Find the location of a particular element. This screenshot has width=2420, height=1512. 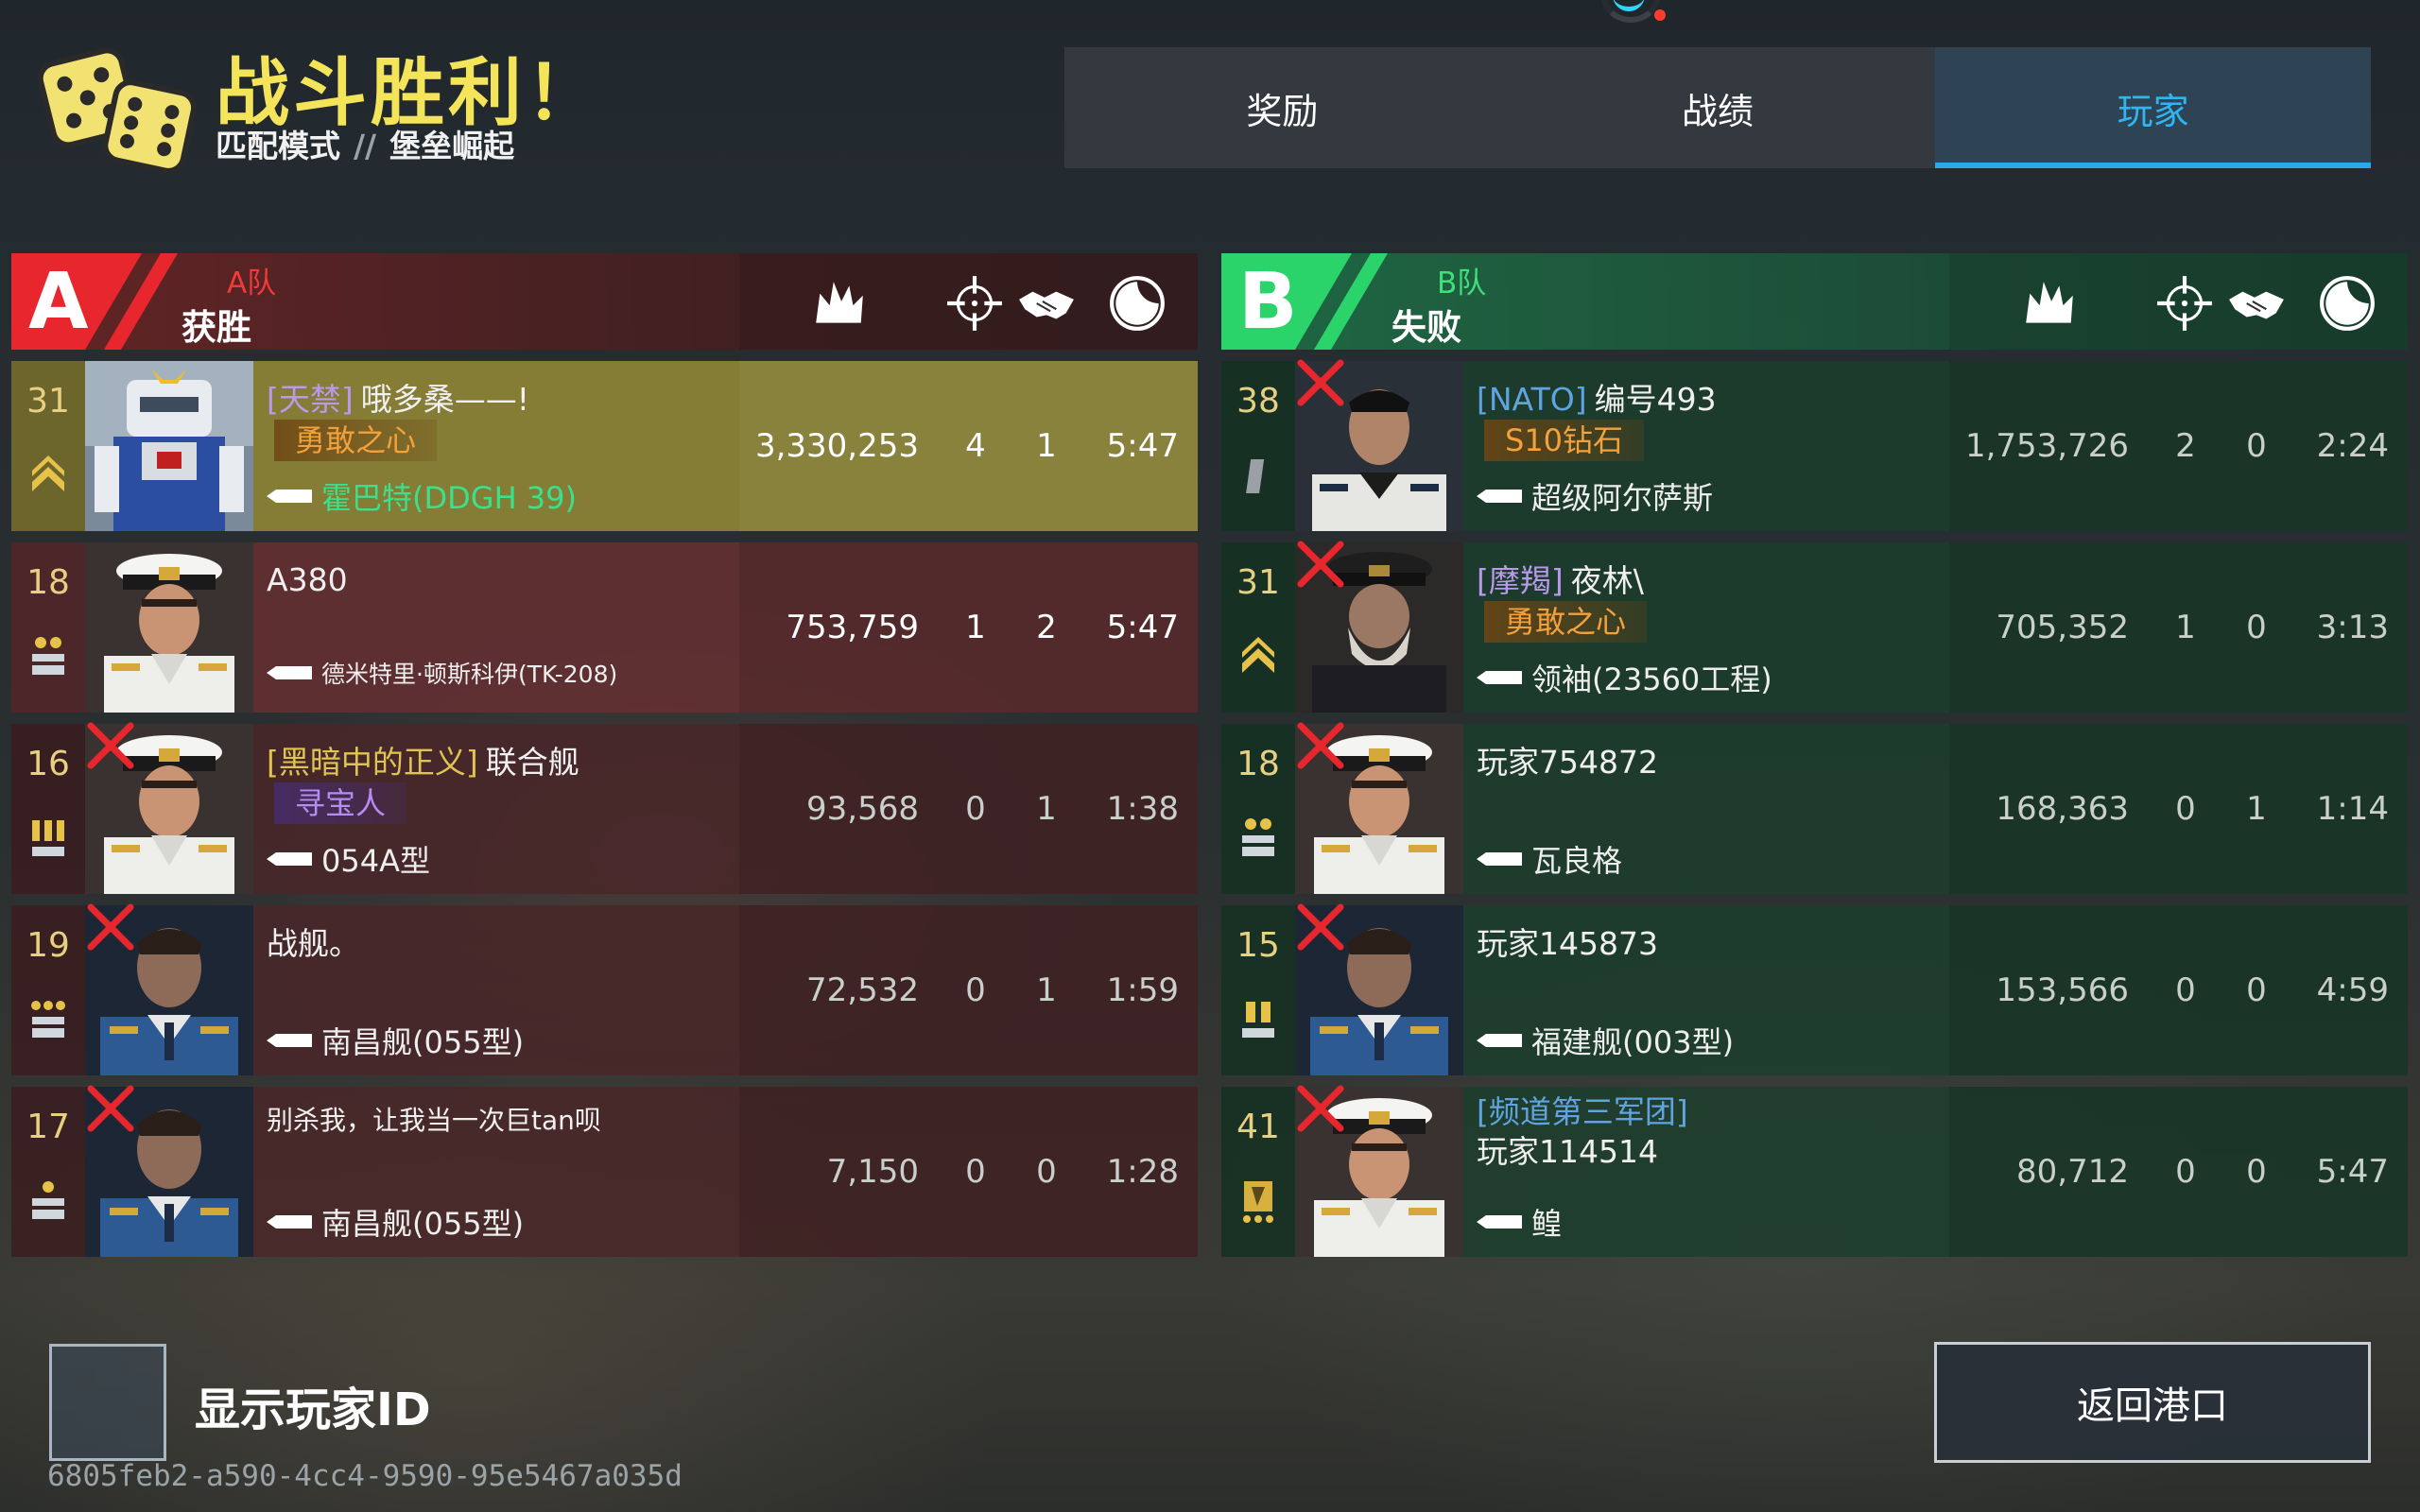

survival-time: 4:59 is located at coordinates (2352, 990).